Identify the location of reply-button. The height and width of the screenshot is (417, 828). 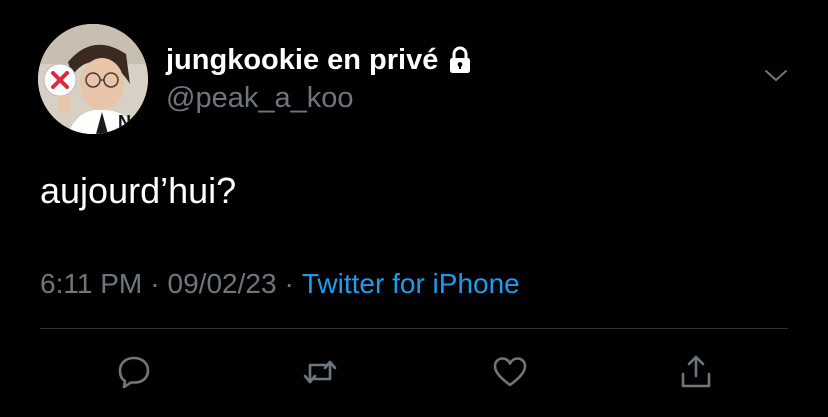
(134, 372).